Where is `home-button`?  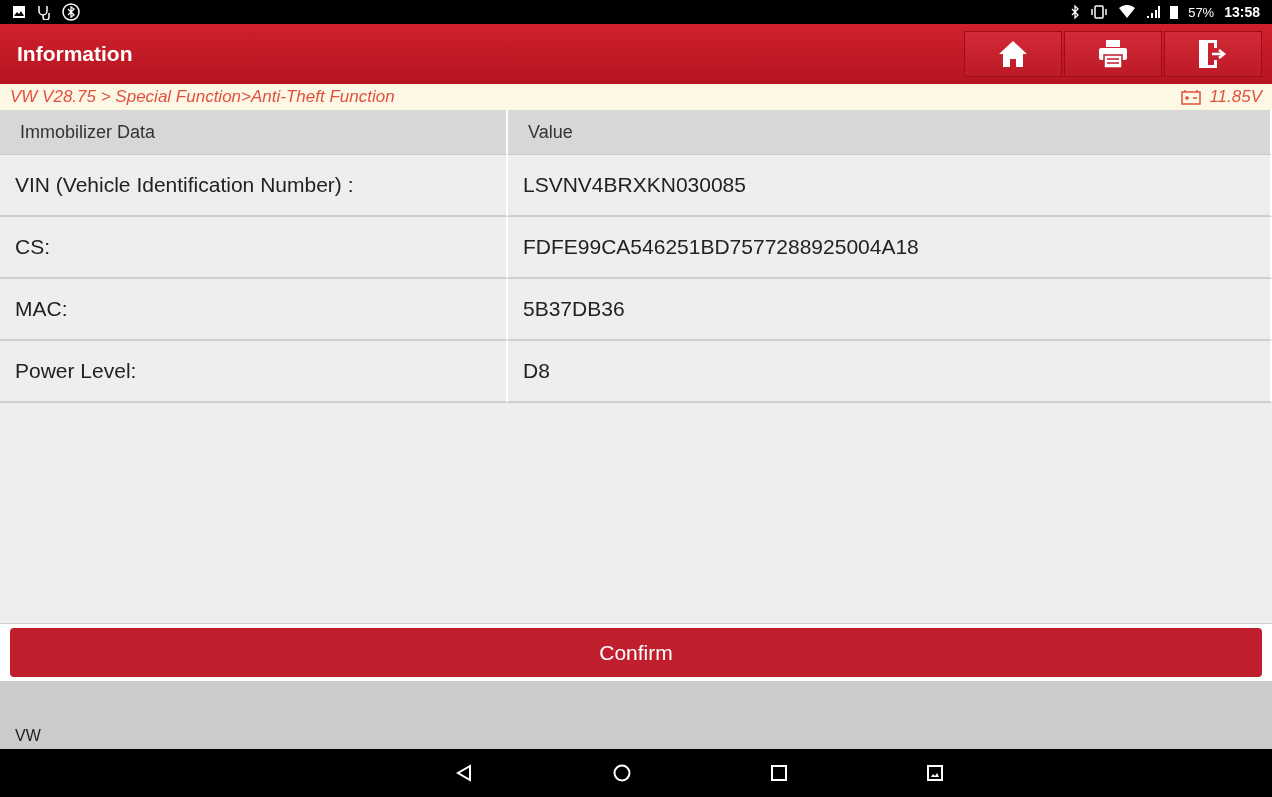
home-button is located at coordinates (1013, 54).